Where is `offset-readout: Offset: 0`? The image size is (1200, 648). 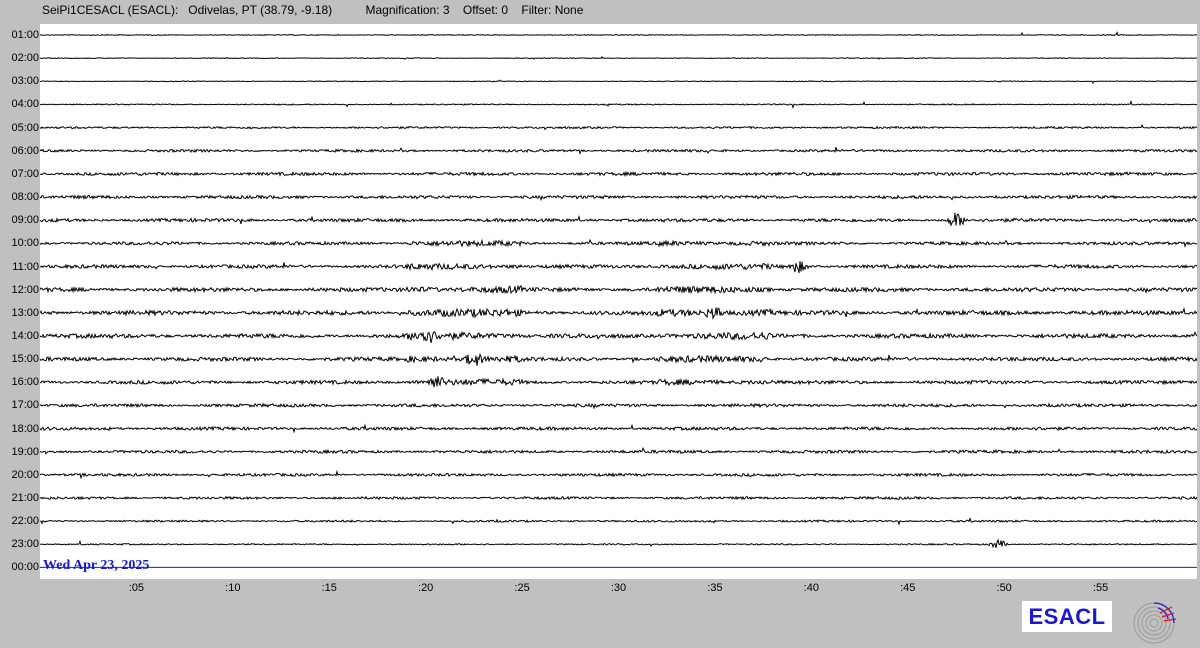 offset-readout: Offset: 0 is located at coordinates (485, 10).